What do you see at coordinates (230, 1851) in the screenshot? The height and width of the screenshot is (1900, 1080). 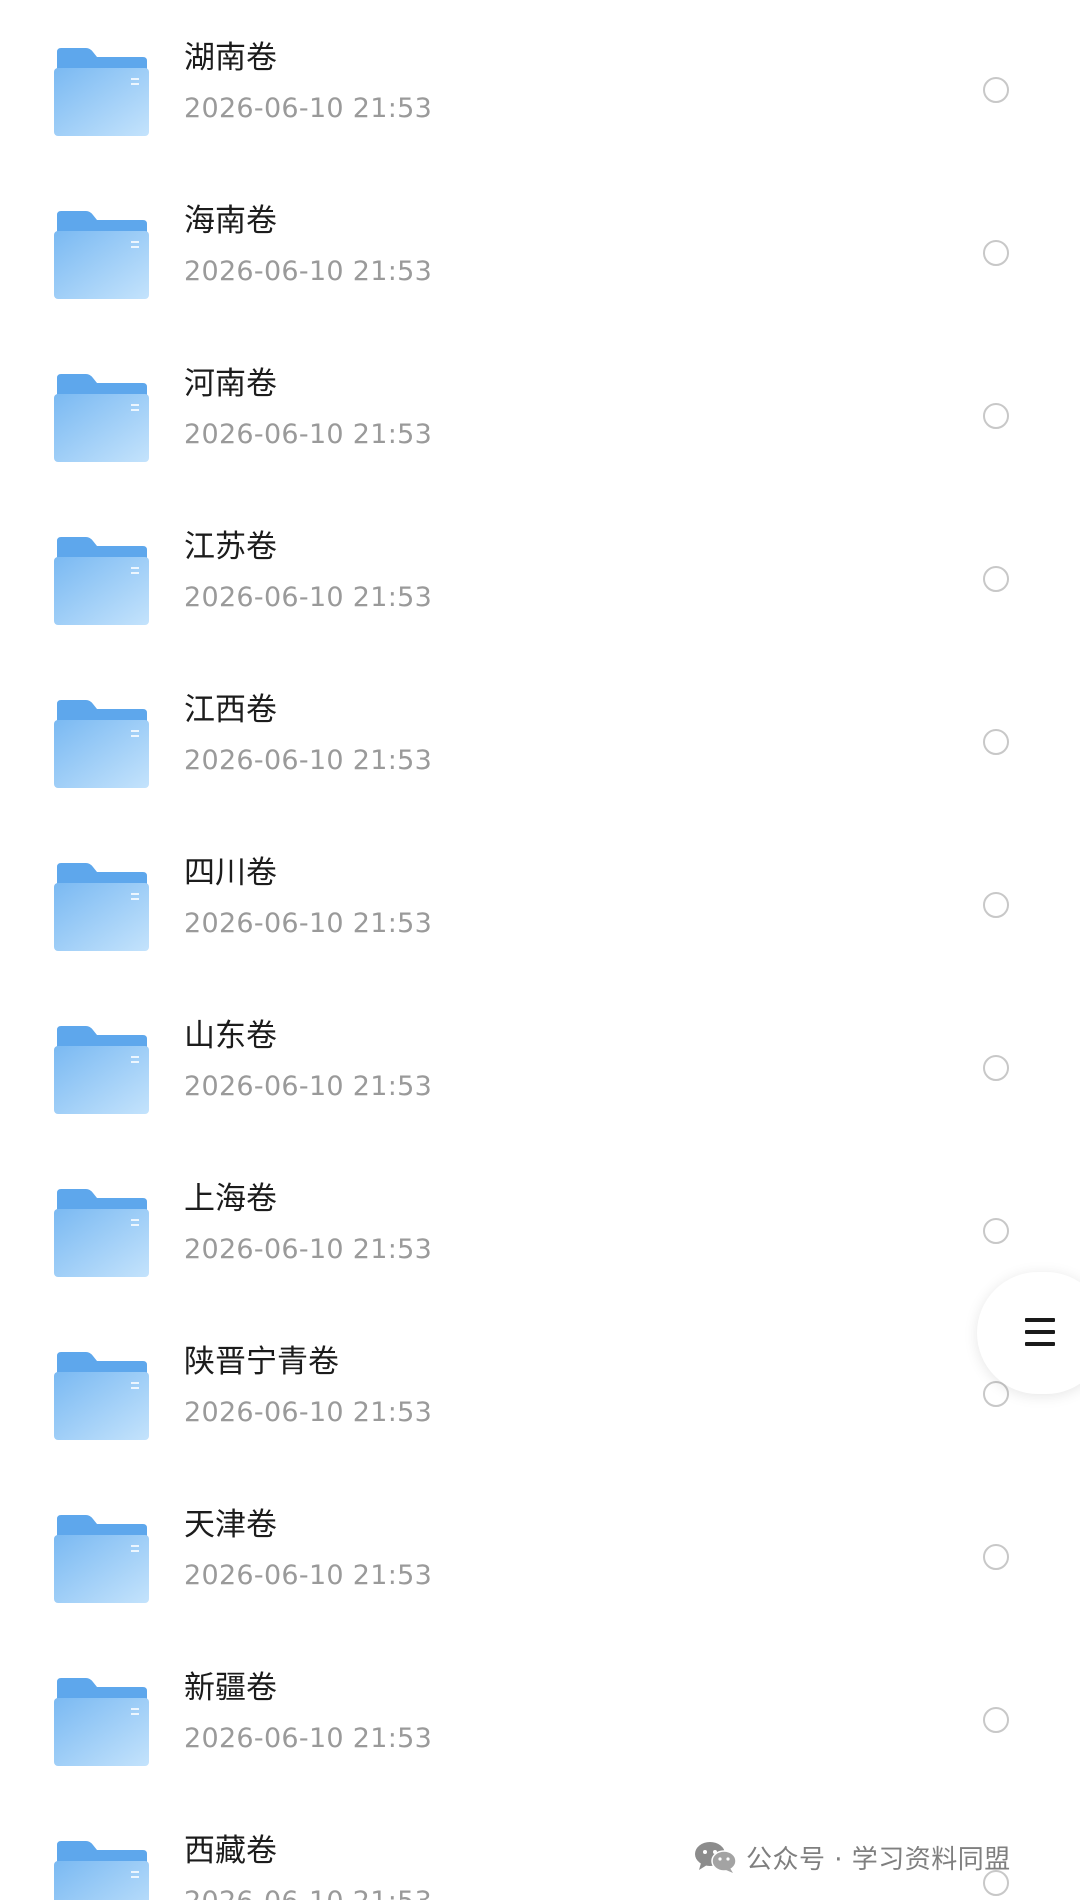 I see `file-name: 西藏卷` at bounding box center [230, 1851].